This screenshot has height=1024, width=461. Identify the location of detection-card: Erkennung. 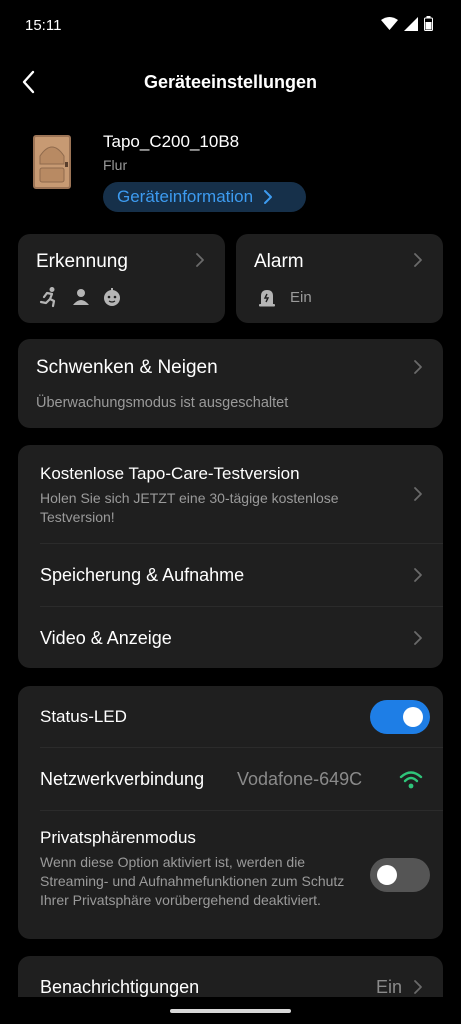
(121, 278).